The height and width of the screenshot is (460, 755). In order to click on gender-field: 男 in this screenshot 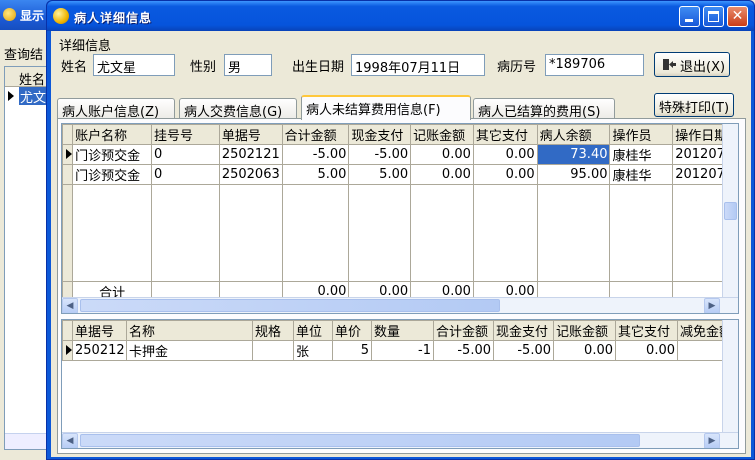, I will do `click(248, 65)`.